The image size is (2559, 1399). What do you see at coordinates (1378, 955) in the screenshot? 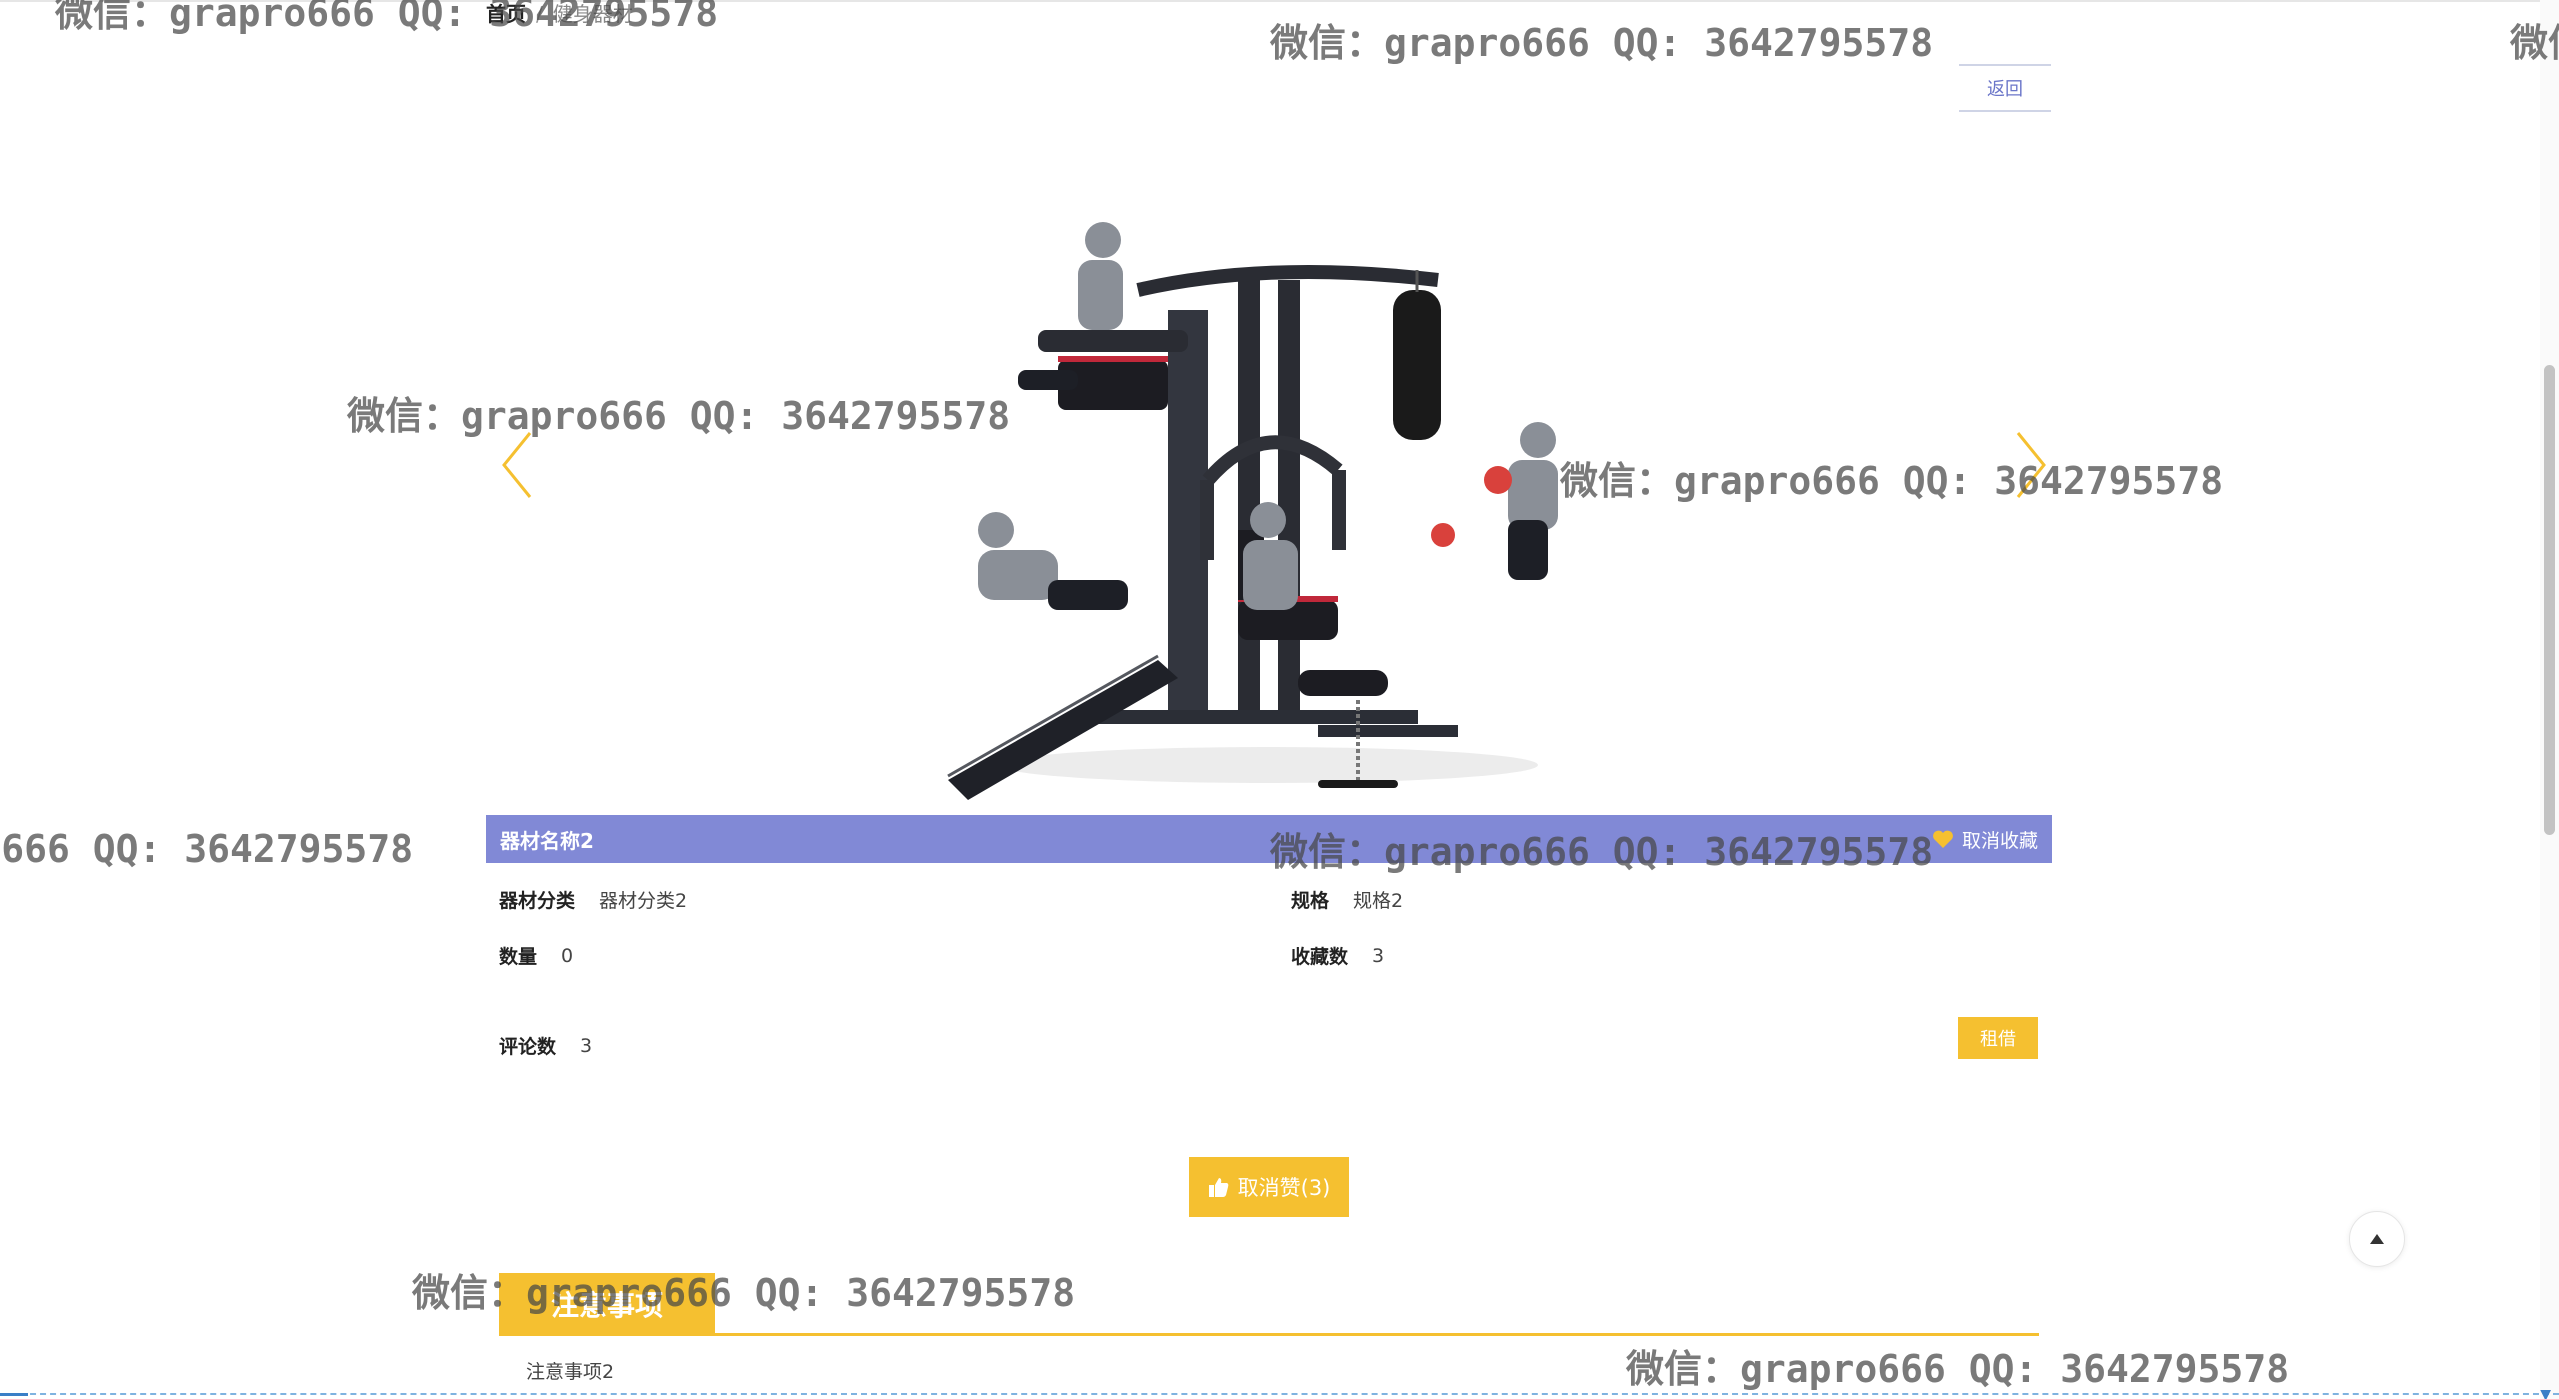
I see `favorites-count-value: 3` at bounding box center [1378, 955].